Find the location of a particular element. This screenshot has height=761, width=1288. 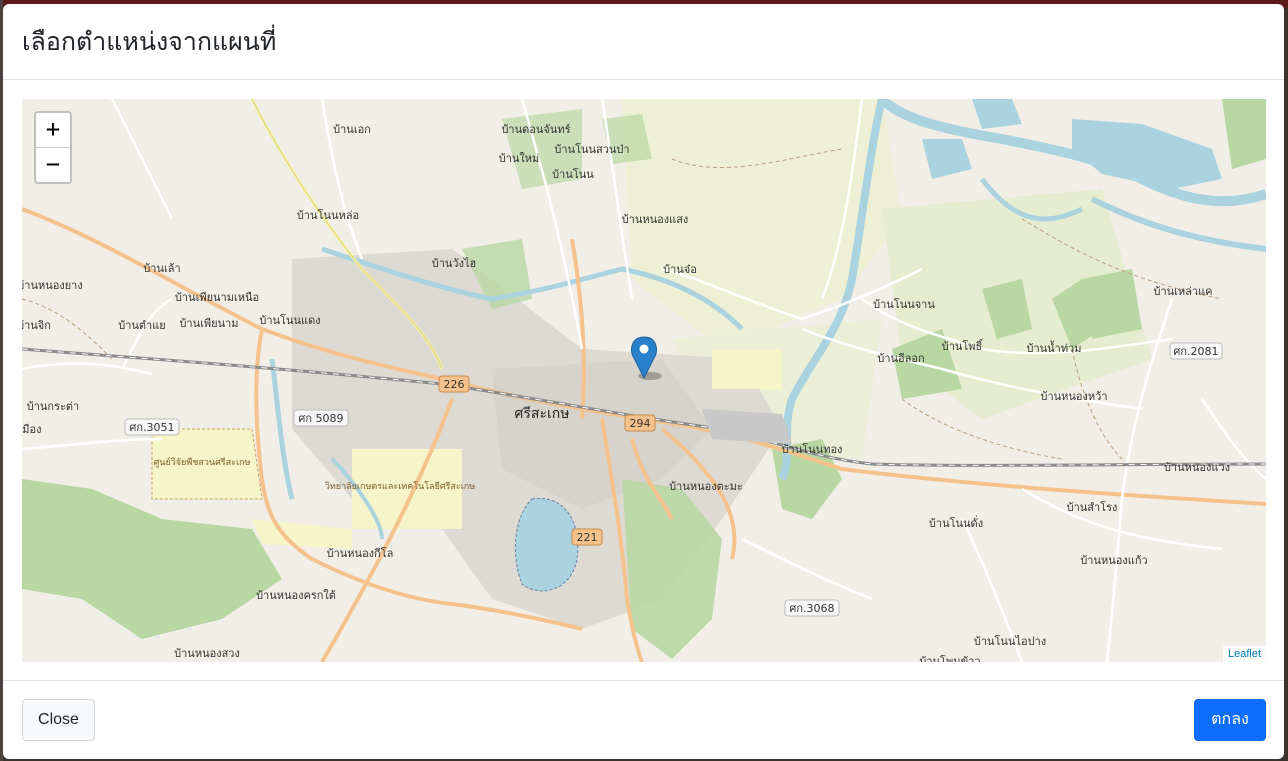

place-label: บ้านหนองหว้า is located at coordinates (1073, 396).